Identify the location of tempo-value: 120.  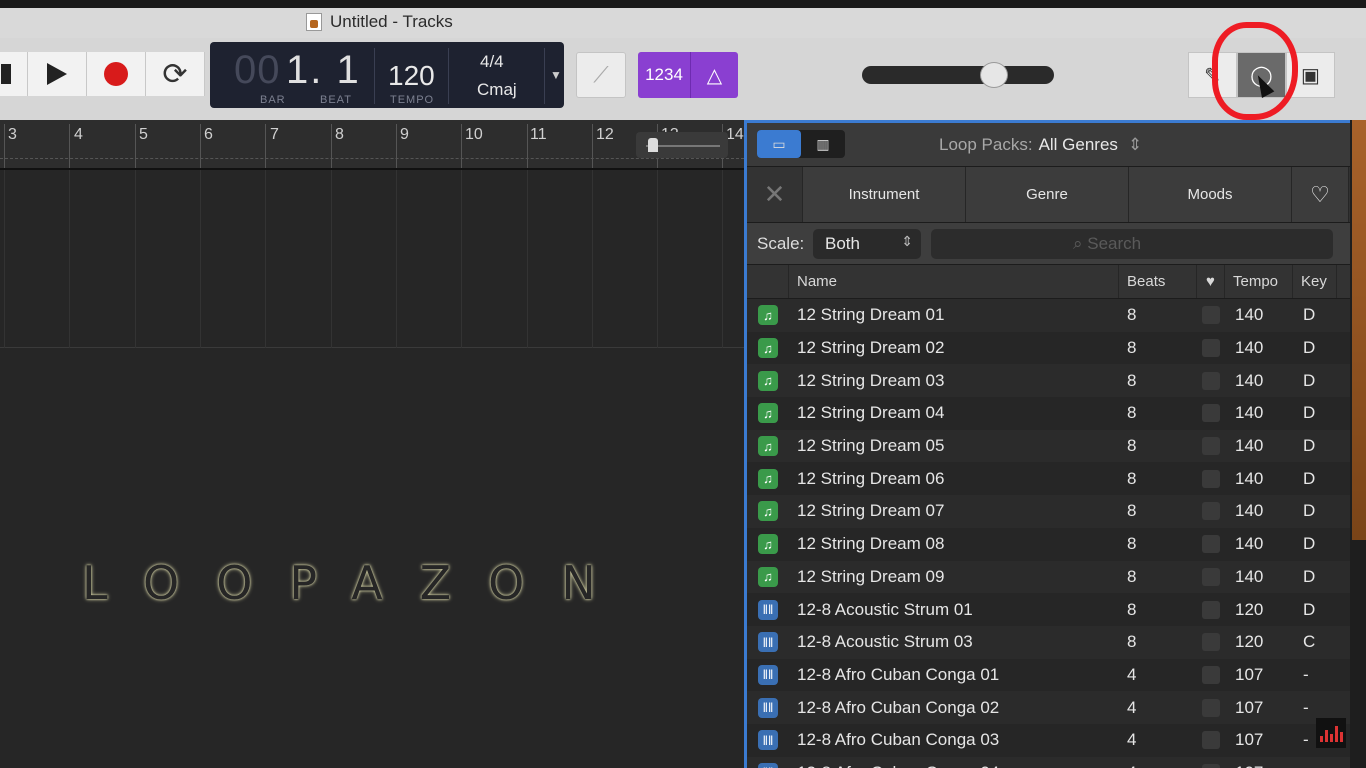
(411, 76).